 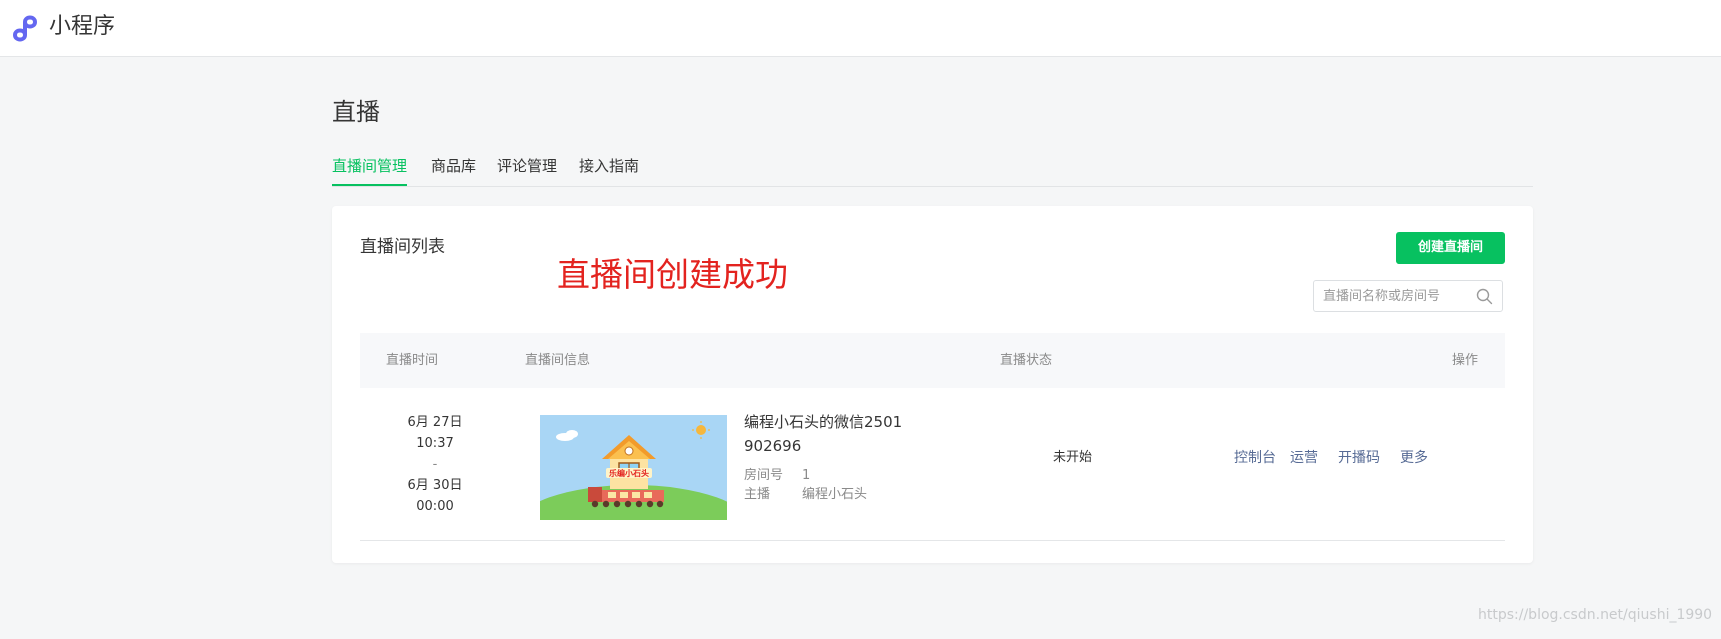 What do you see at coordinates (1026, 360) in the screenshot?
I see `column-header-status: 直播状态` at bounding box center [1026, 360].